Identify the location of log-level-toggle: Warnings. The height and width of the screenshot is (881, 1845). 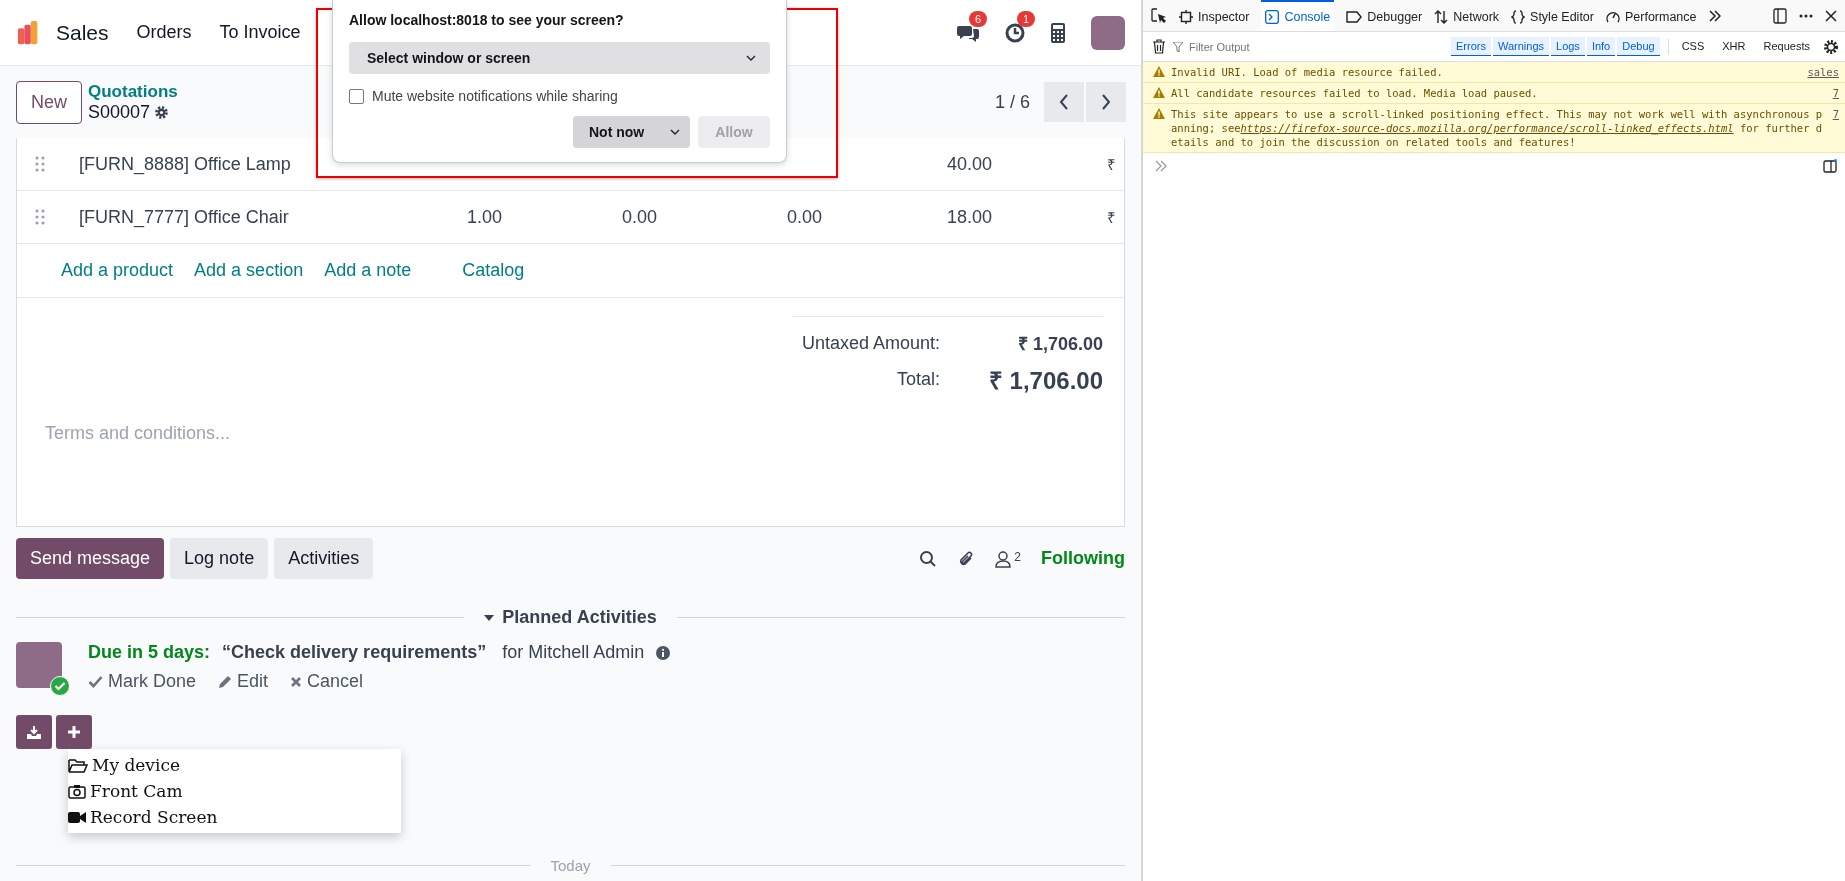
(1520, 46).